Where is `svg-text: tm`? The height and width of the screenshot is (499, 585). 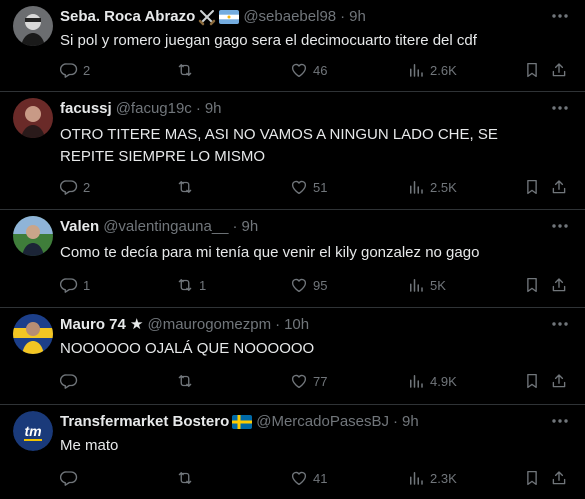
svg-text: tm is located at coordinates (32, 431).